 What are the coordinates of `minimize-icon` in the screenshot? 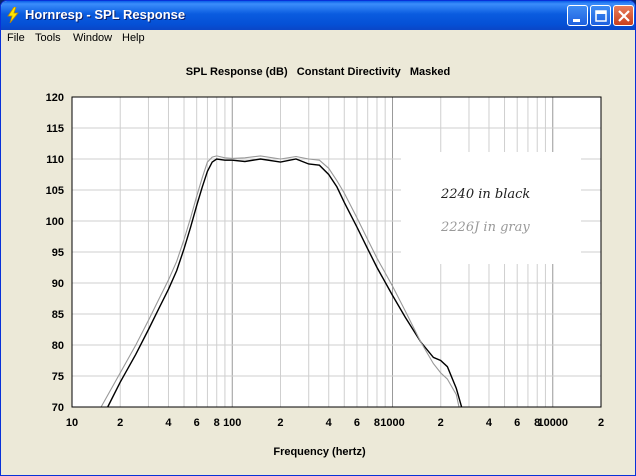 It's located at (576, 20).